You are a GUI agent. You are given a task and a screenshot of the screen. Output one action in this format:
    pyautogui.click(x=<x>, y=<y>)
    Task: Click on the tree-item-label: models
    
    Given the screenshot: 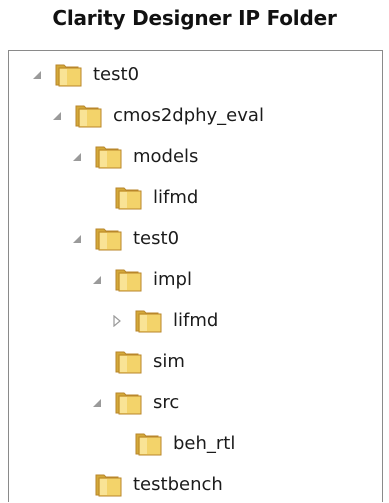 What is the action you would take?
    pyautogui.click(x=166, y=156)
    